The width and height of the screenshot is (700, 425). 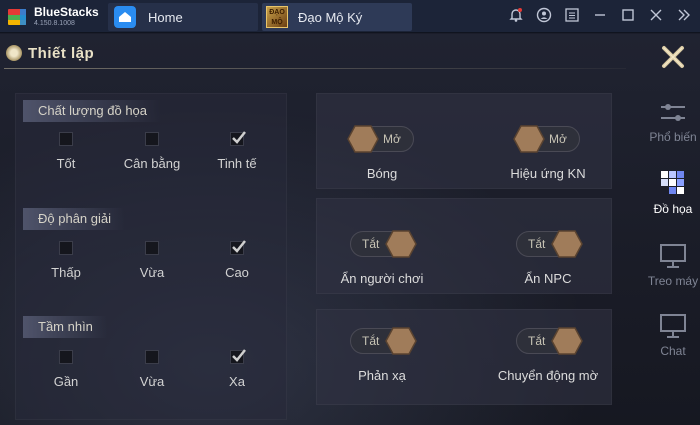 What do you see at coordinates (516, 15) in the screenshot?
I see `bell-icon` at bounding box center [516, 15].